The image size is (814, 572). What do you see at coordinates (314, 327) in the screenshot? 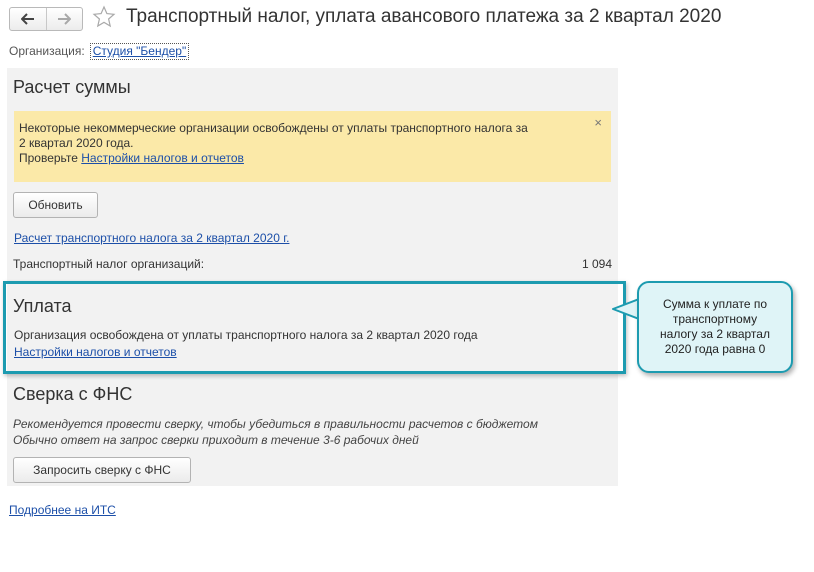
I see `payment-highlight-frame` at bounding box center [314, 327].